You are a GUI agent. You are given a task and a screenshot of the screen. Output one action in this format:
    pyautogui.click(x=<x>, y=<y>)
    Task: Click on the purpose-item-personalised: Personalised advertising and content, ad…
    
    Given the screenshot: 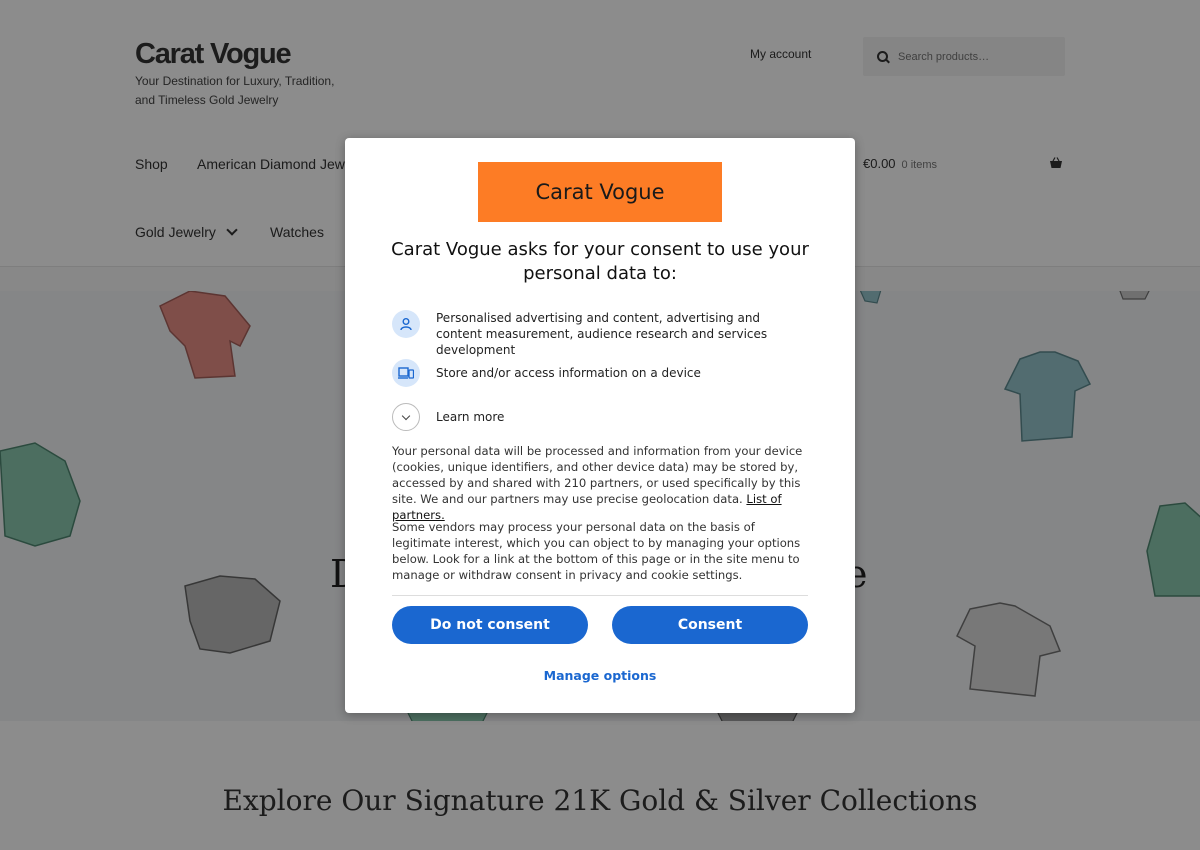 What is the action you would take?
    pyautogui.click(x=599, y=334)
    